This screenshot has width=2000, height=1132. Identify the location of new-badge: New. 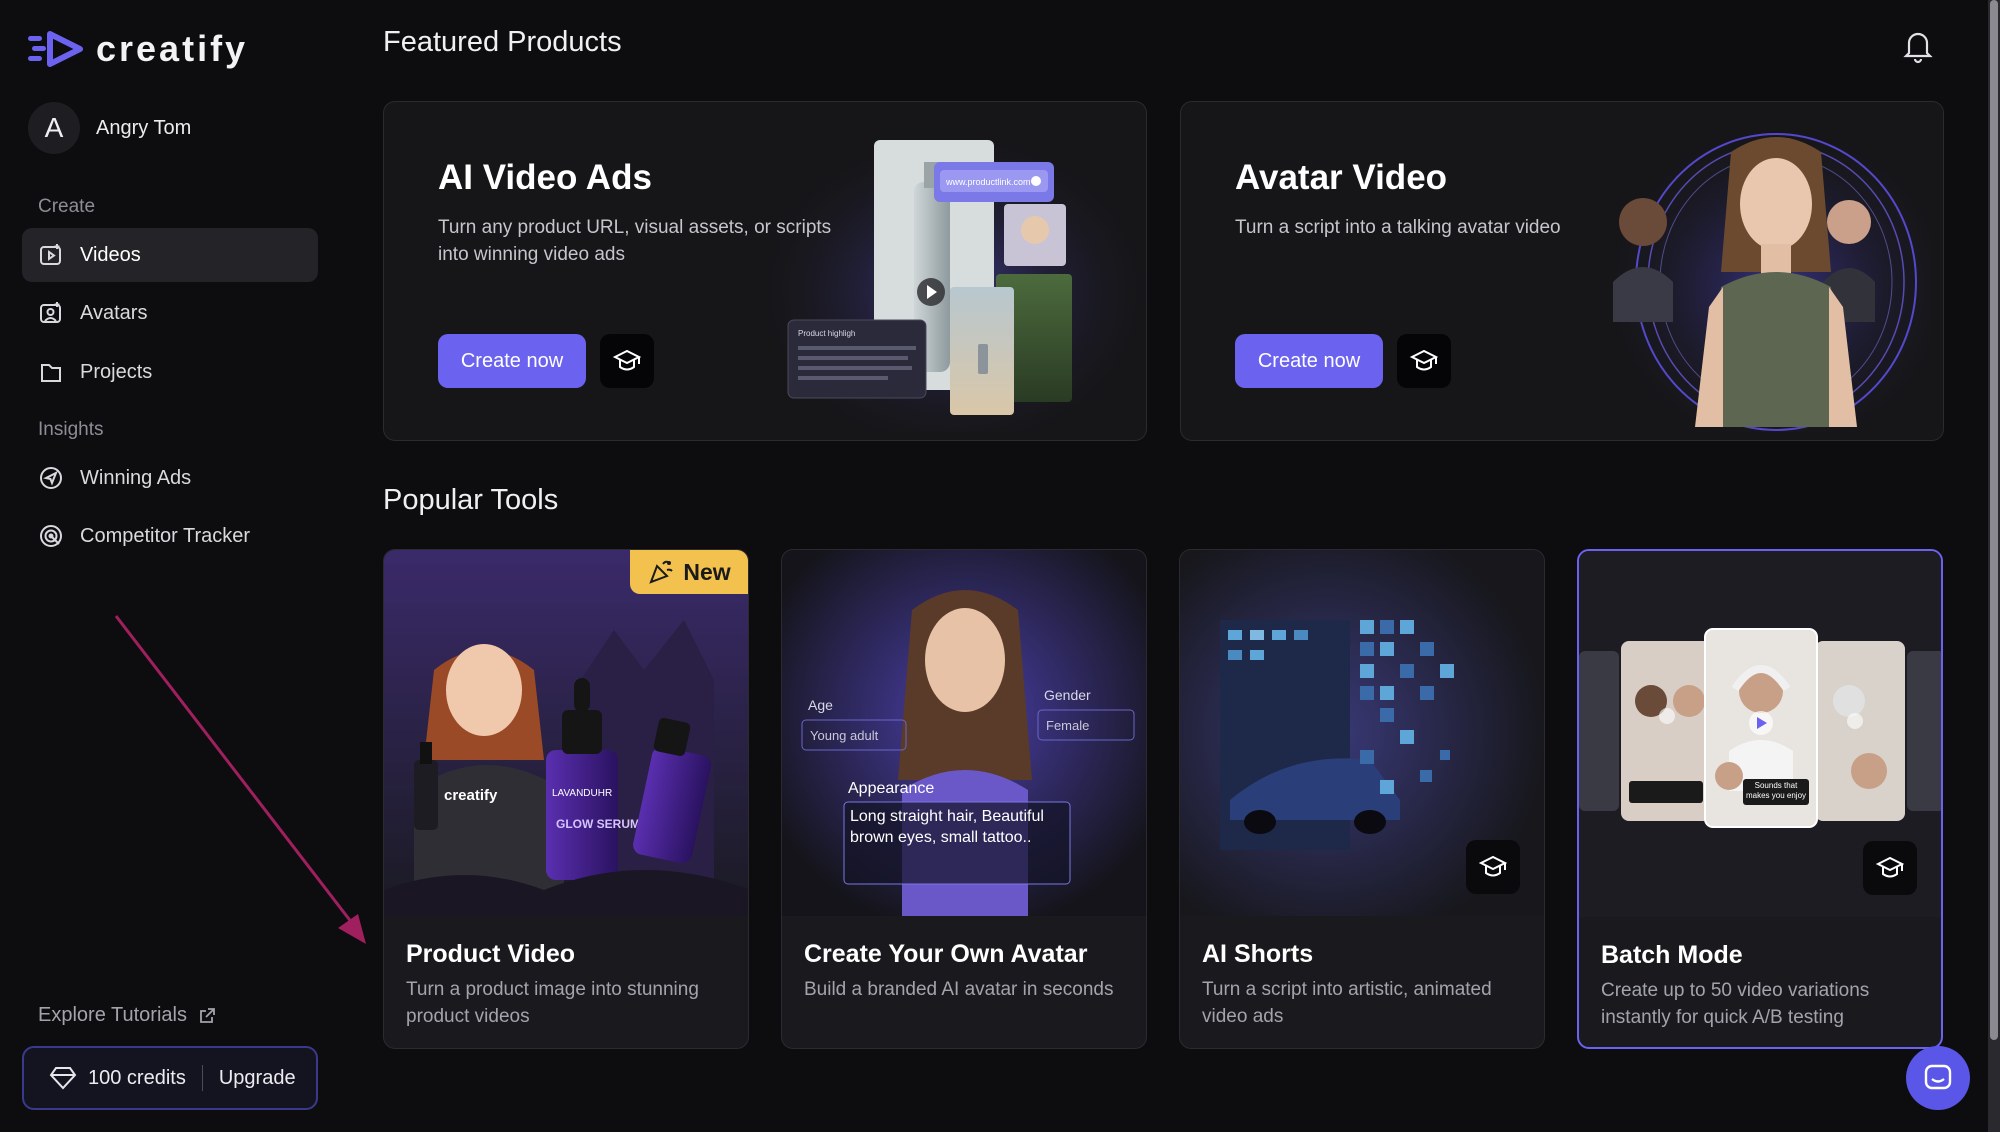
(689, 572).